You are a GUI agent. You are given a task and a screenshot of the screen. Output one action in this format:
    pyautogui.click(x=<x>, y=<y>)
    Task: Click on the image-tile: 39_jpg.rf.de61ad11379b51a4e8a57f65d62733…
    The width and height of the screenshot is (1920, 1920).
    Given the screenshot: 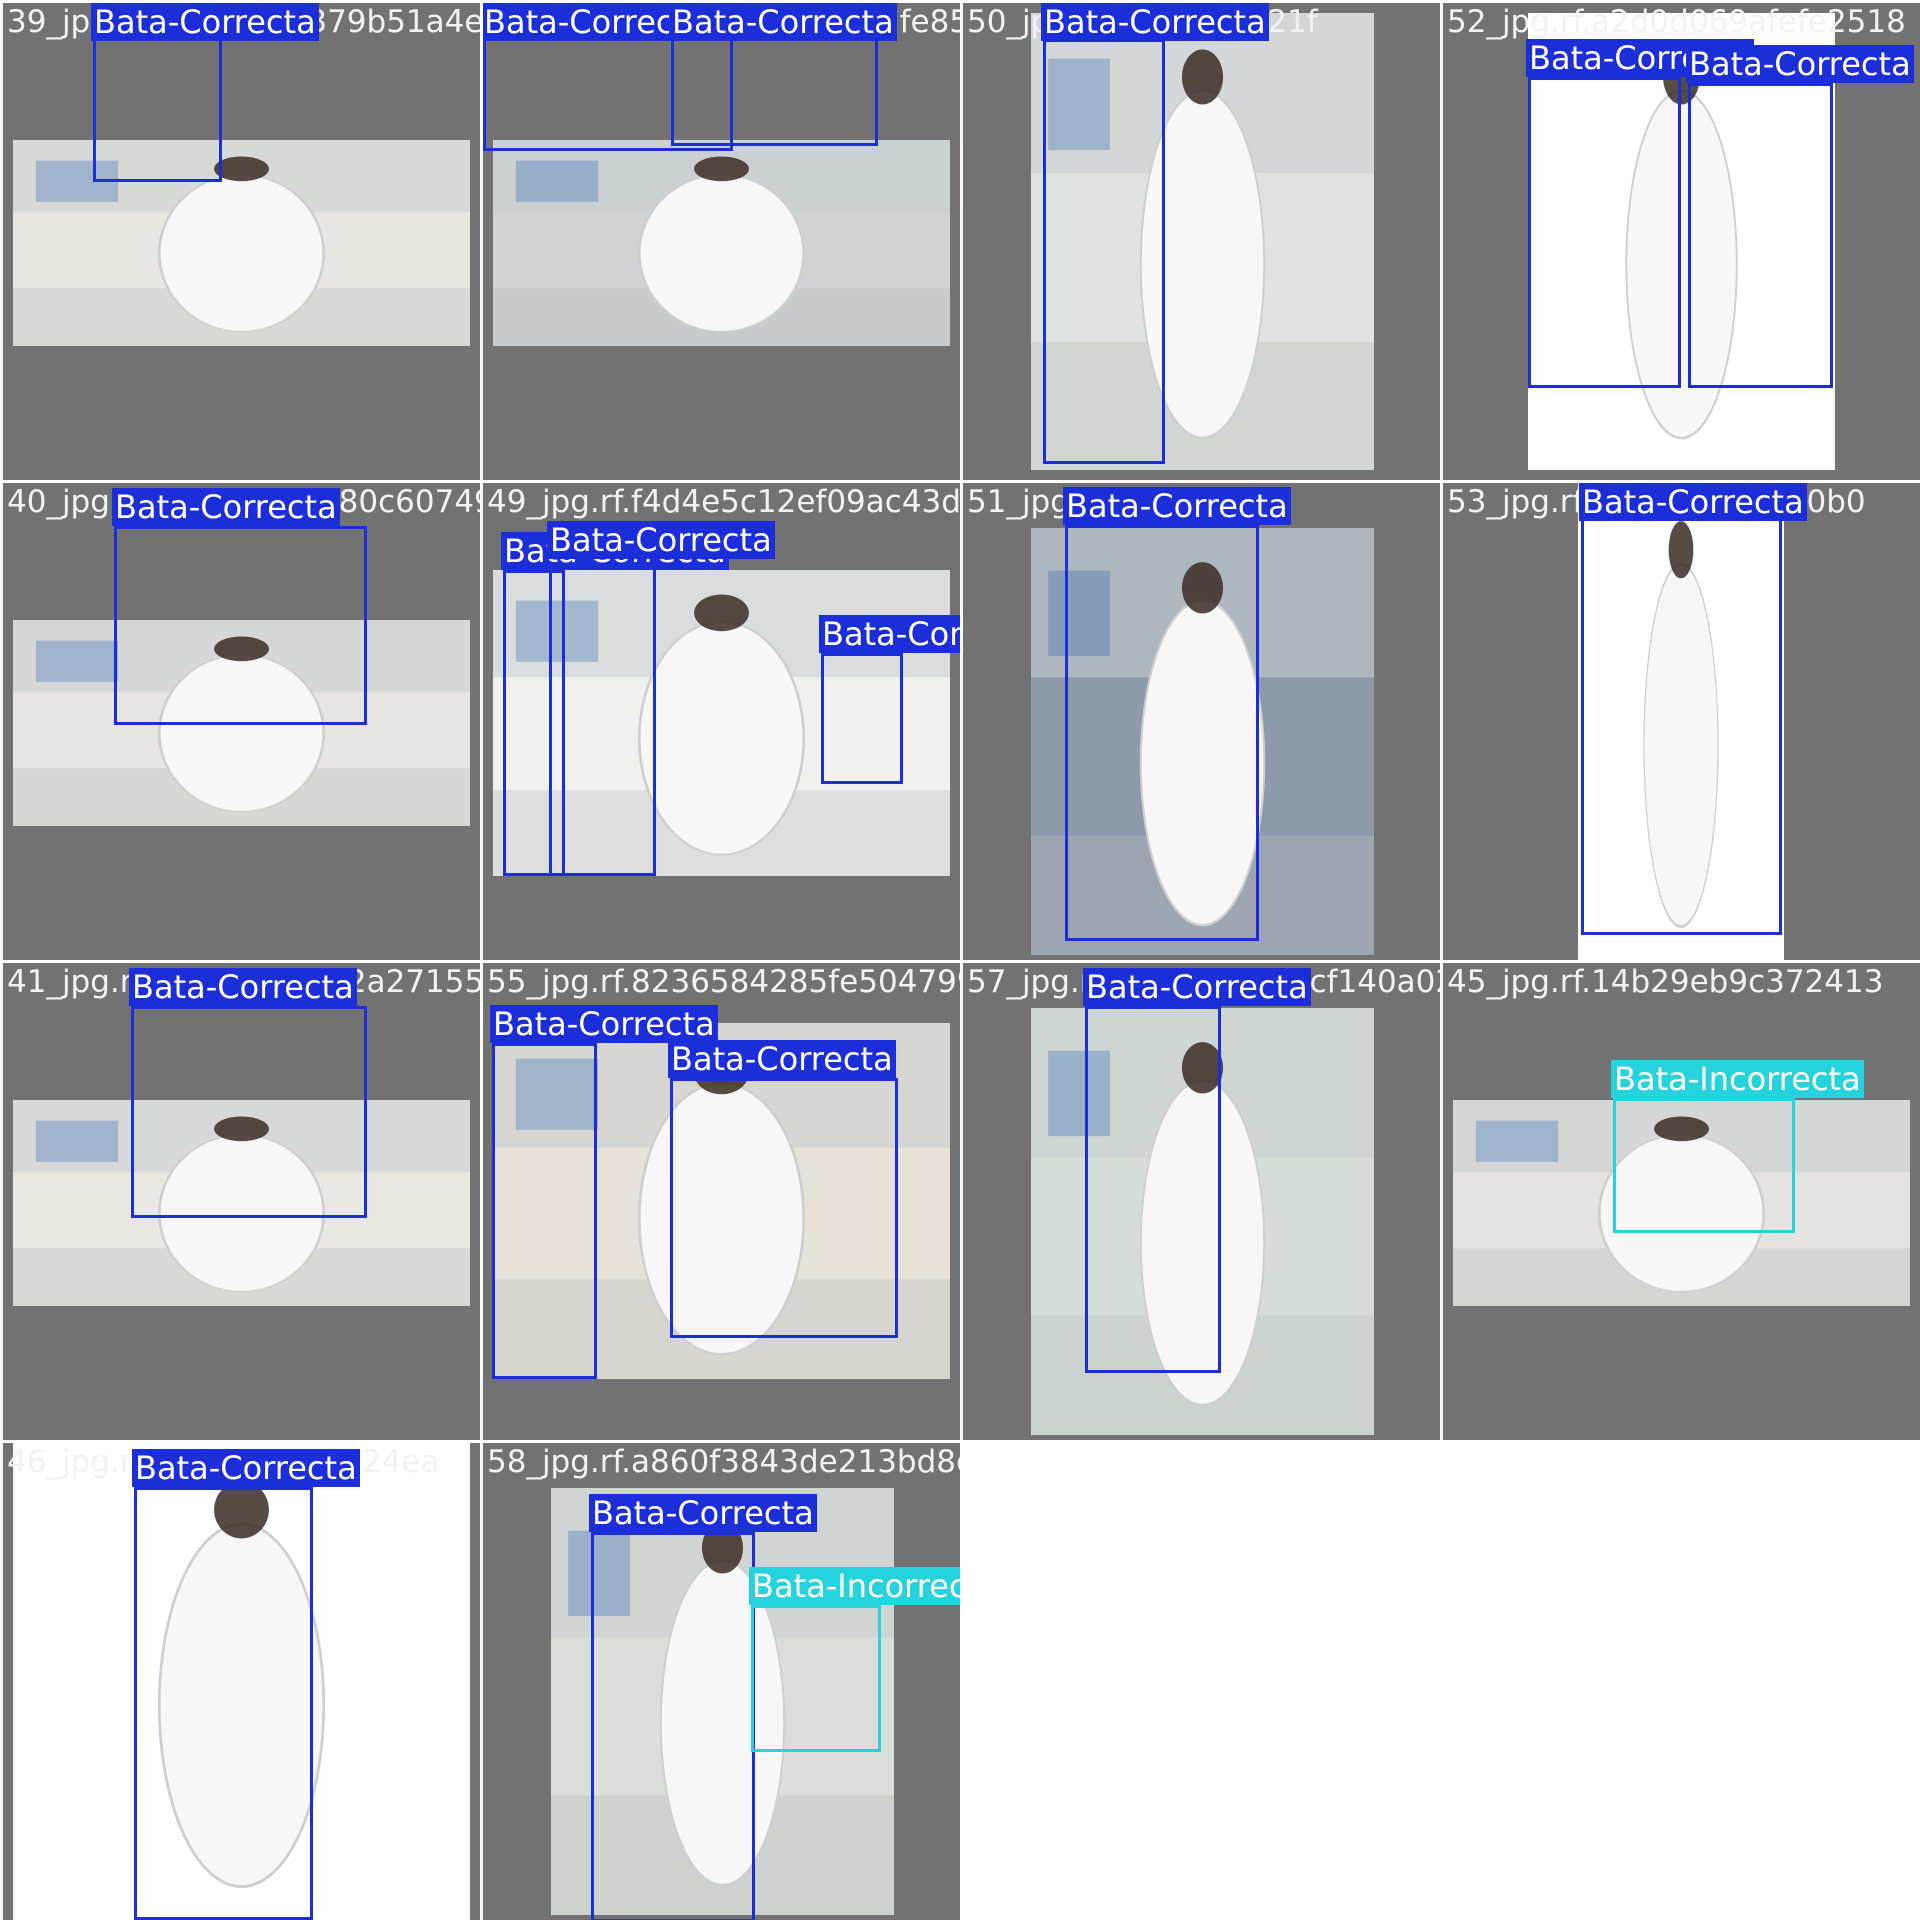 What is the action you would take?
    pyautogui.click(x=241, y=241)
    